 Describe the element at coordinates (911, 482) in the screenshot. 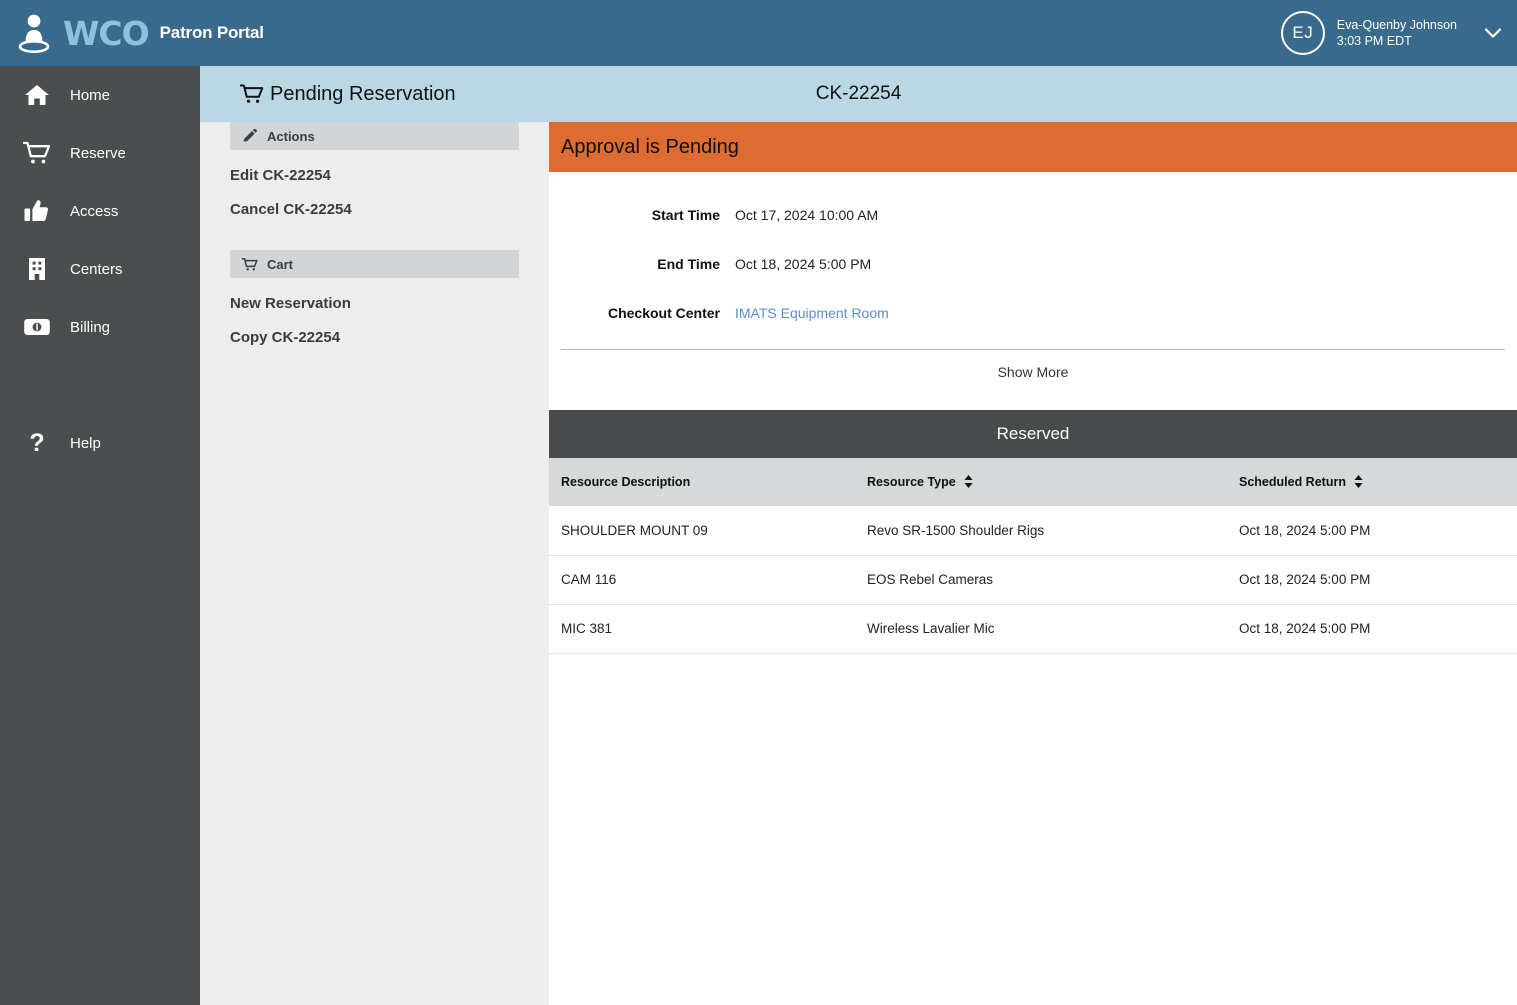

I see `column-header-label: Resource Type` at that location.